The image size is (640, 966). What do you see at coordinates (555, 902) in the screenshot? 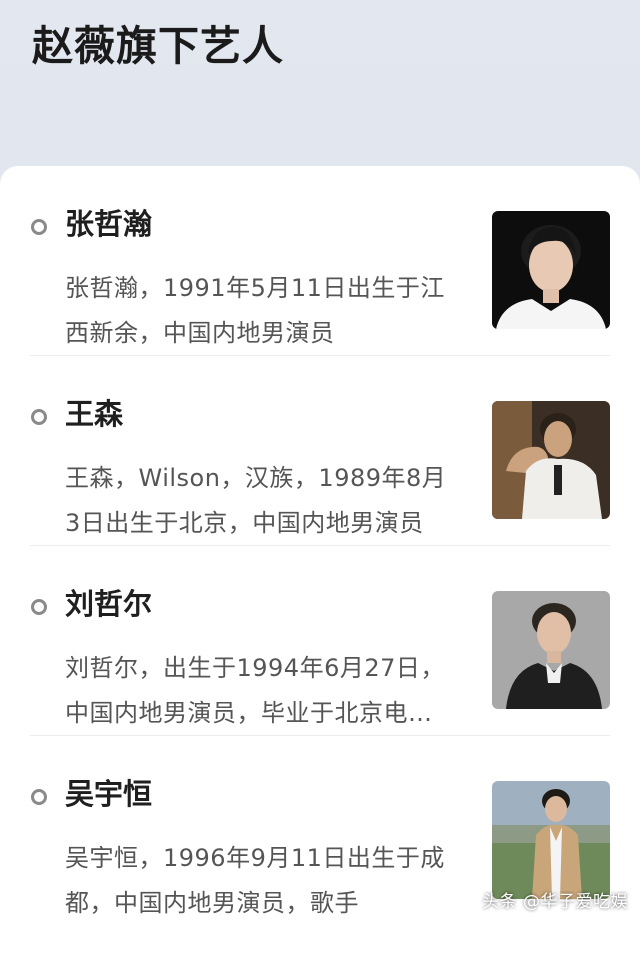
I see `watermark: 头条 @华子爱吃娱` at bounding box center [555, 902].